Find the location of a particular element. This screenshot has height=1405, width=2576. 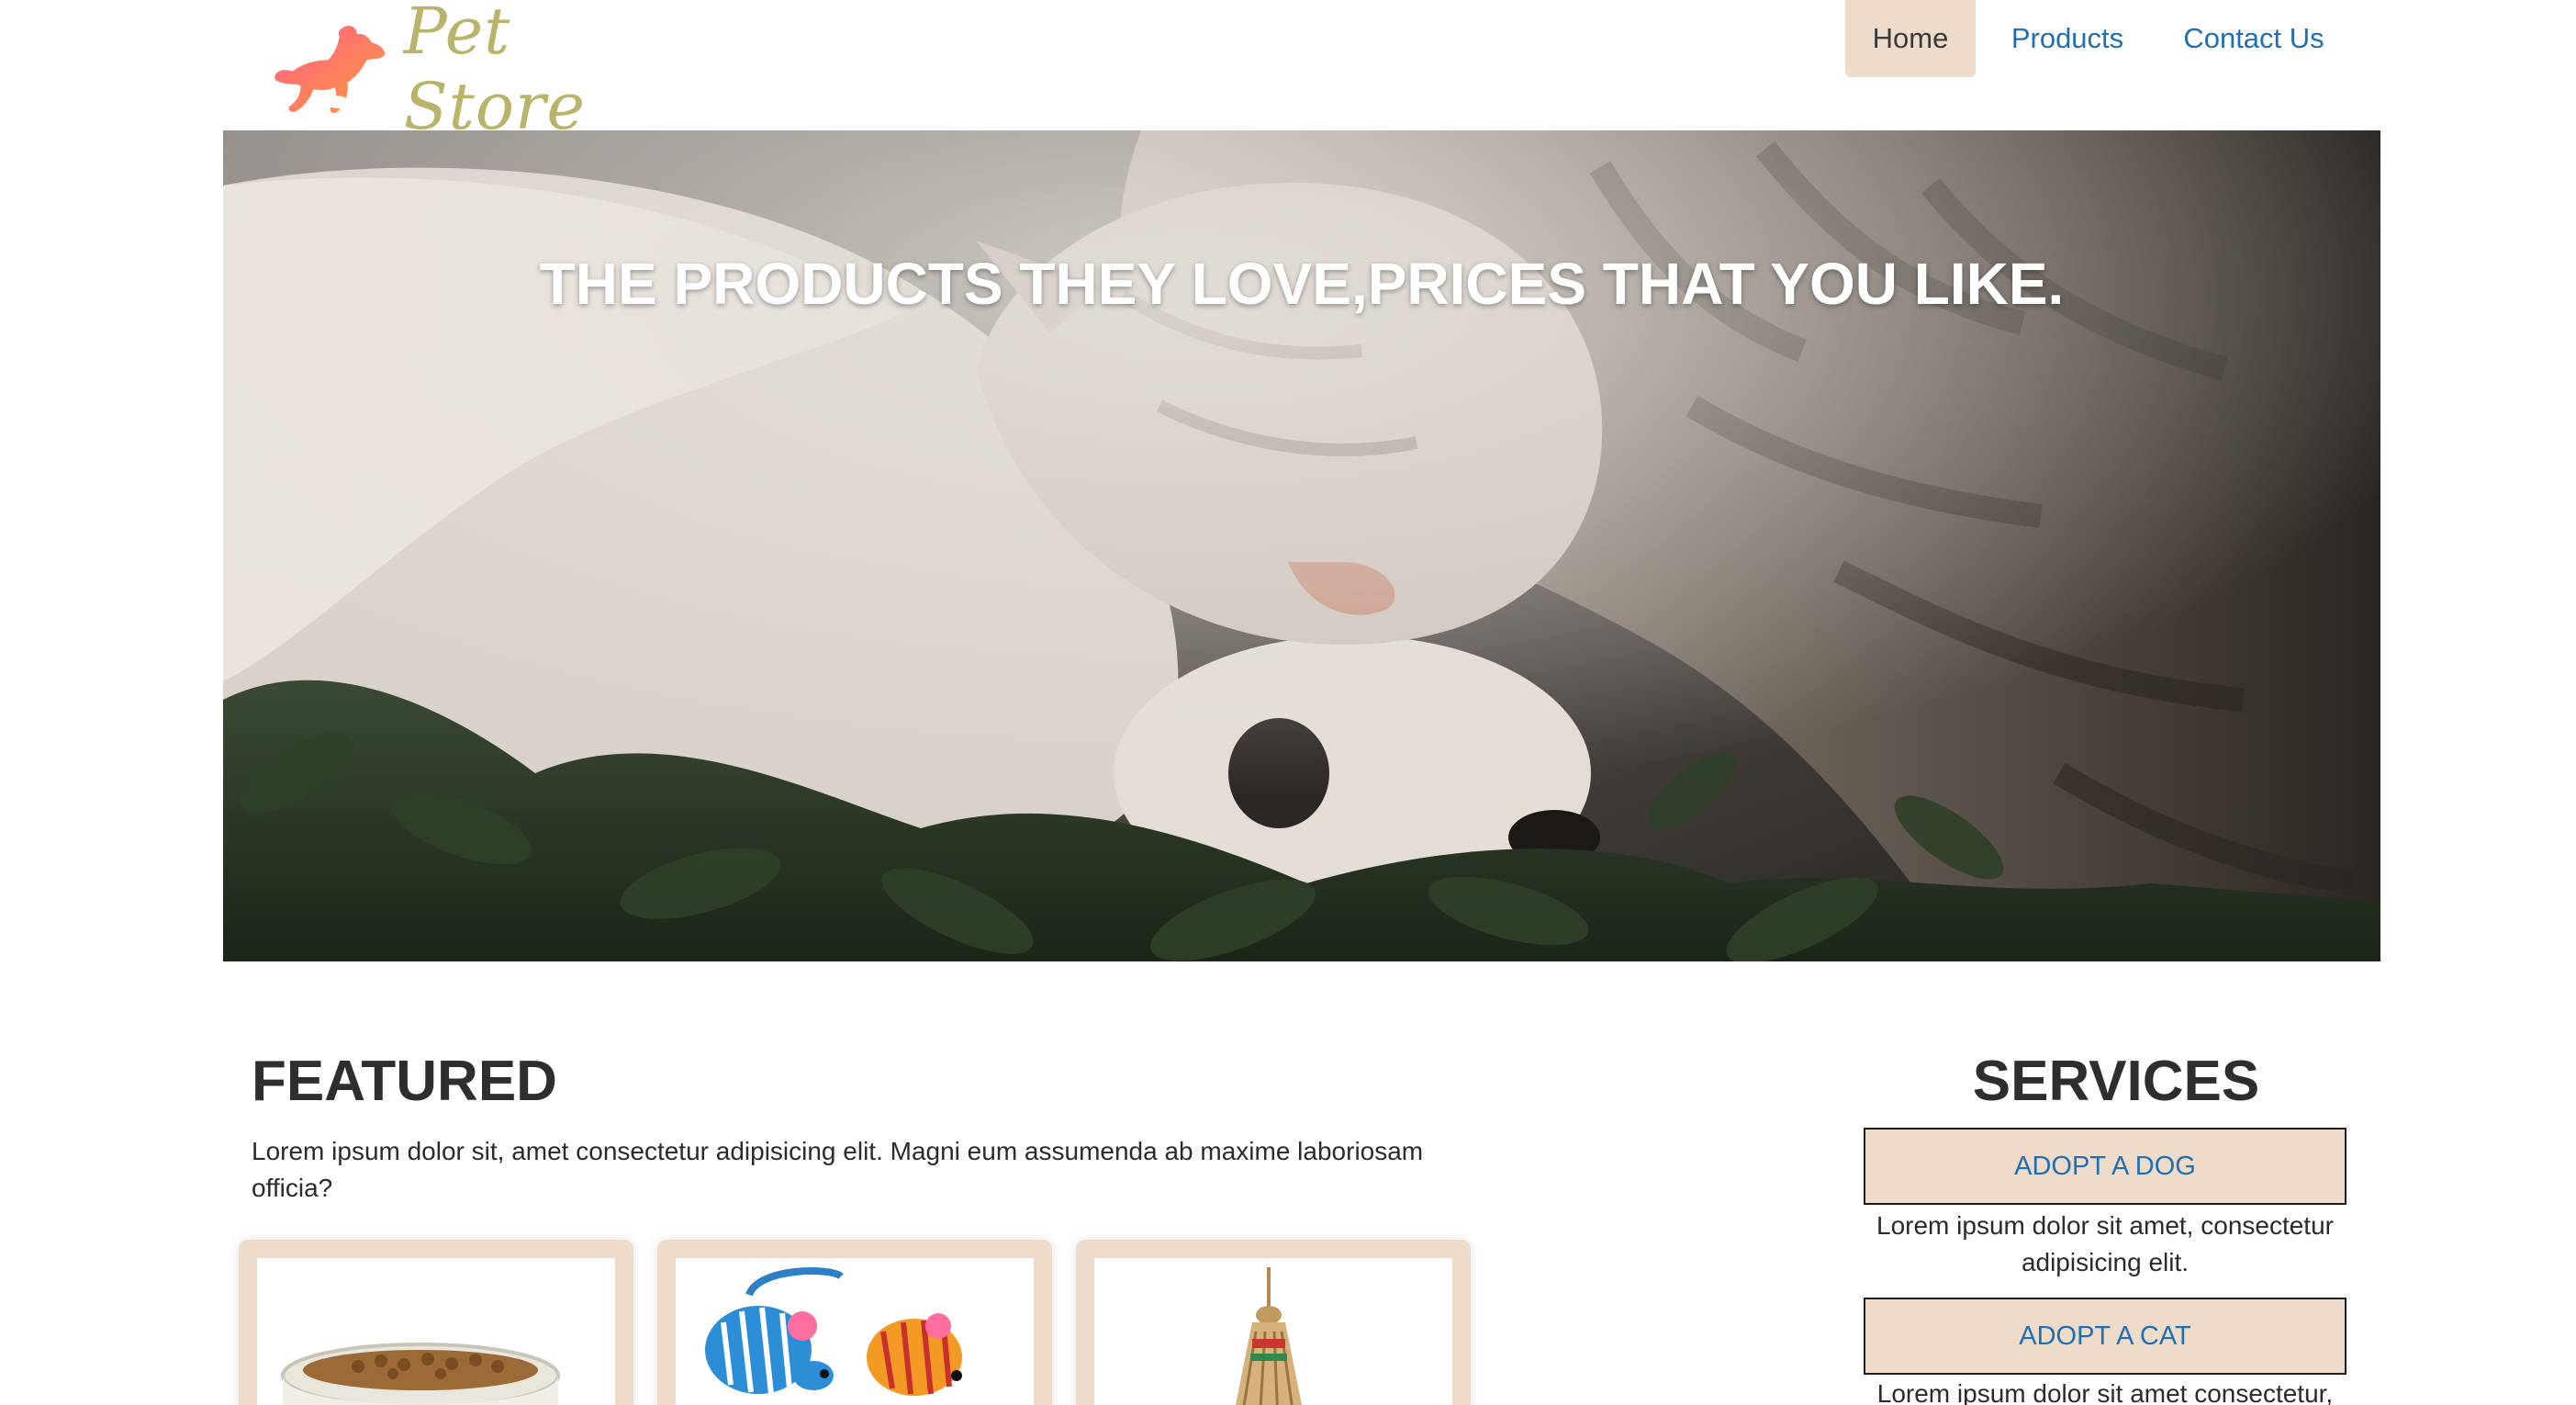

brand-logo: Pet Store is located at coordinates (474, 72).